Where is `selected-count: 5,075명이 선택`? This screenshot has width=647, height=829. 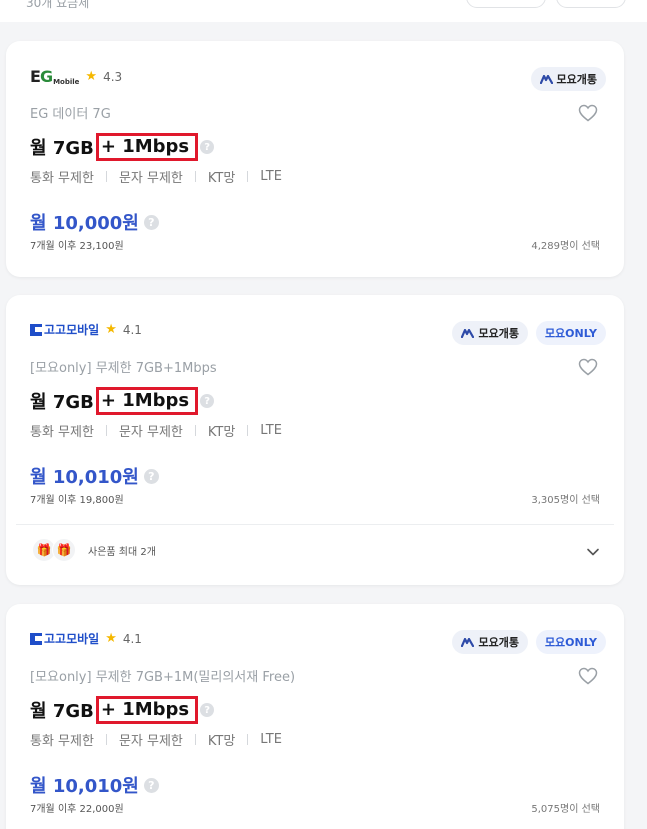
selected-count: 5,075명이 선택 is located at coordinates (565, 809).